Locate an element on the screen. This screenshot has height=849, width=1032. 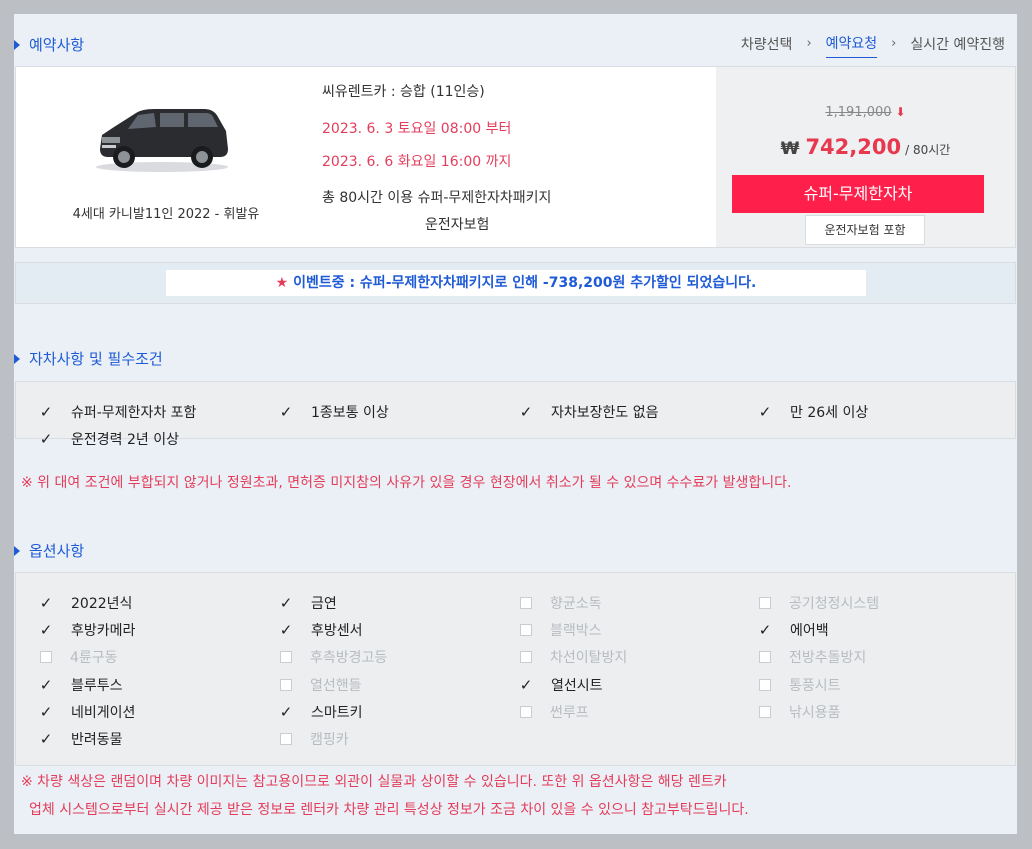
original-price: 1,191,000 ⬇ is located at coordinates (865, 112).